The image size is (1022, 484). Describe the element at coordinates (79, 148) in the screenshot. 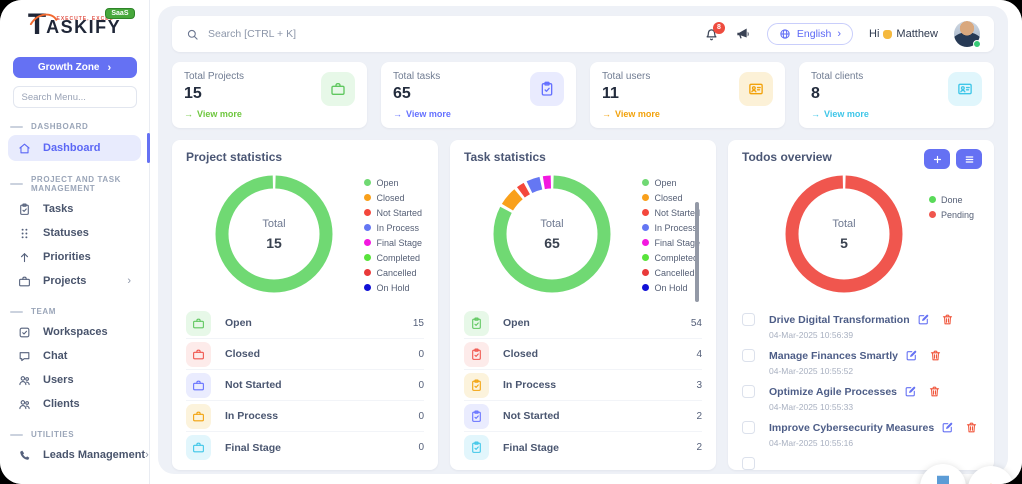

I see `sidebar-item-dashboard: Dashboard` at that location.